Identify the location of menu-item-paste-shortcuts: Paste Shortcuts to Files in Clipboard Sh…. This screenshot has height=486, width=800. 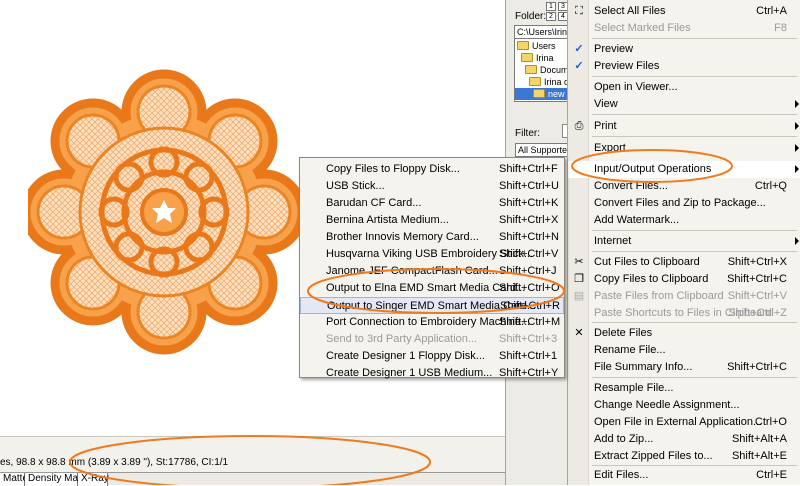
(684, 313).